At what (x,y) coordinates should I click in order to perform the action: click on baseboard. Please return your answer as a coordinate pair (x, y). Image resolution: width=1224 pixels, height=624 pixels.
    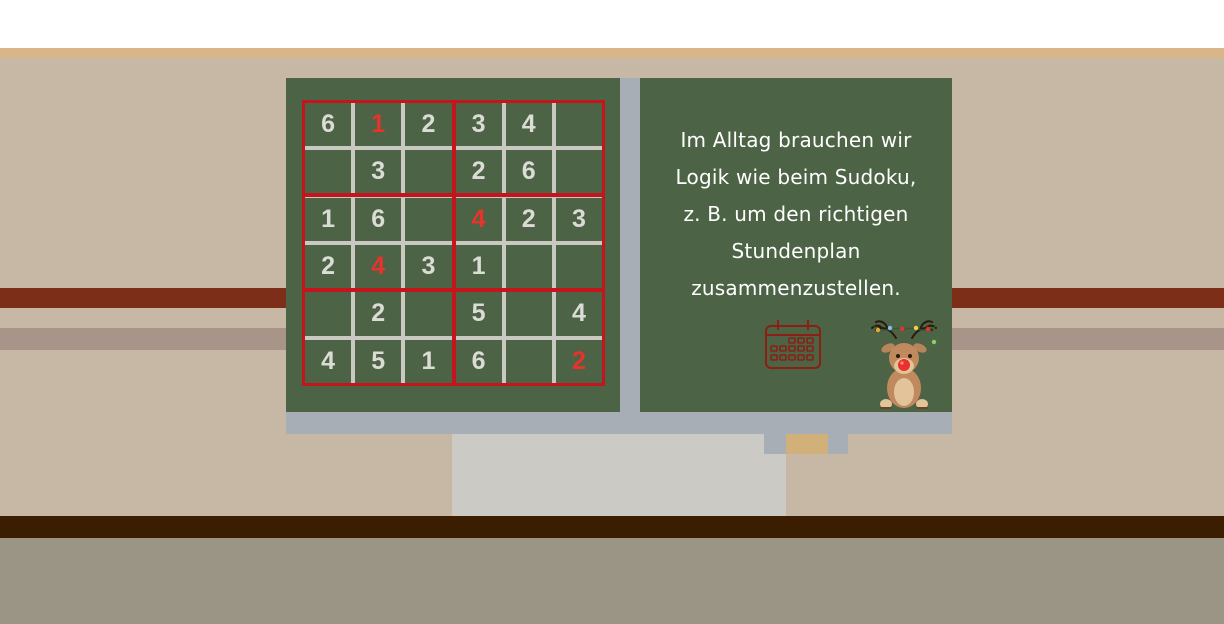
    Looking at the image, I should click on (612, 527).